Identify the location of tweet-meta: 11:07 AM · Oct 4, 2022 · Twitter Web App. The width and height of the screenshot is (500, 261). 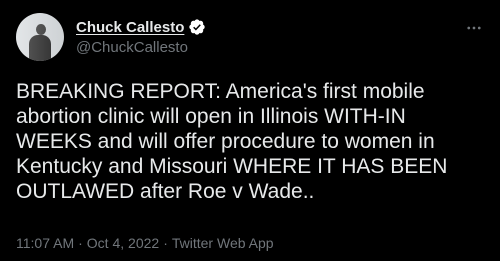
(145, 243).